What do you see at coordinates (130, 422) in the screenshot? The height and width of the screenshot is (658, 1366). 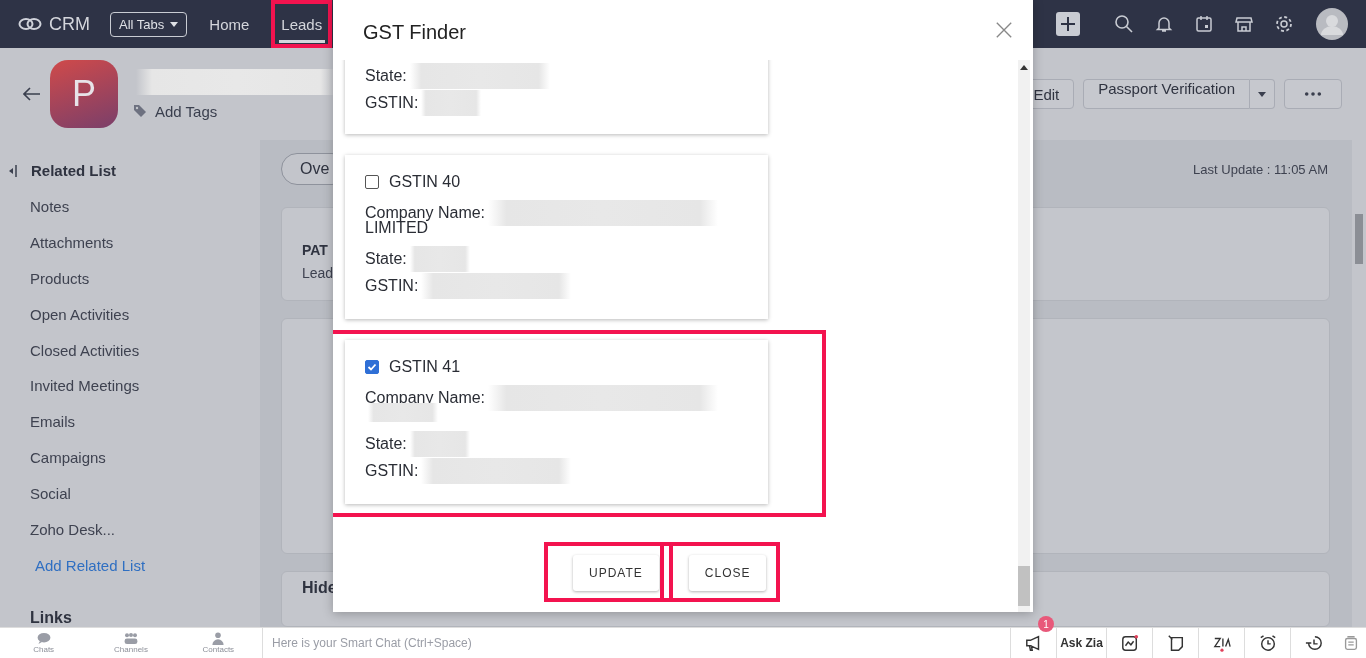 I see `sidebar-item: Emails` at bounding box center [130, 422].